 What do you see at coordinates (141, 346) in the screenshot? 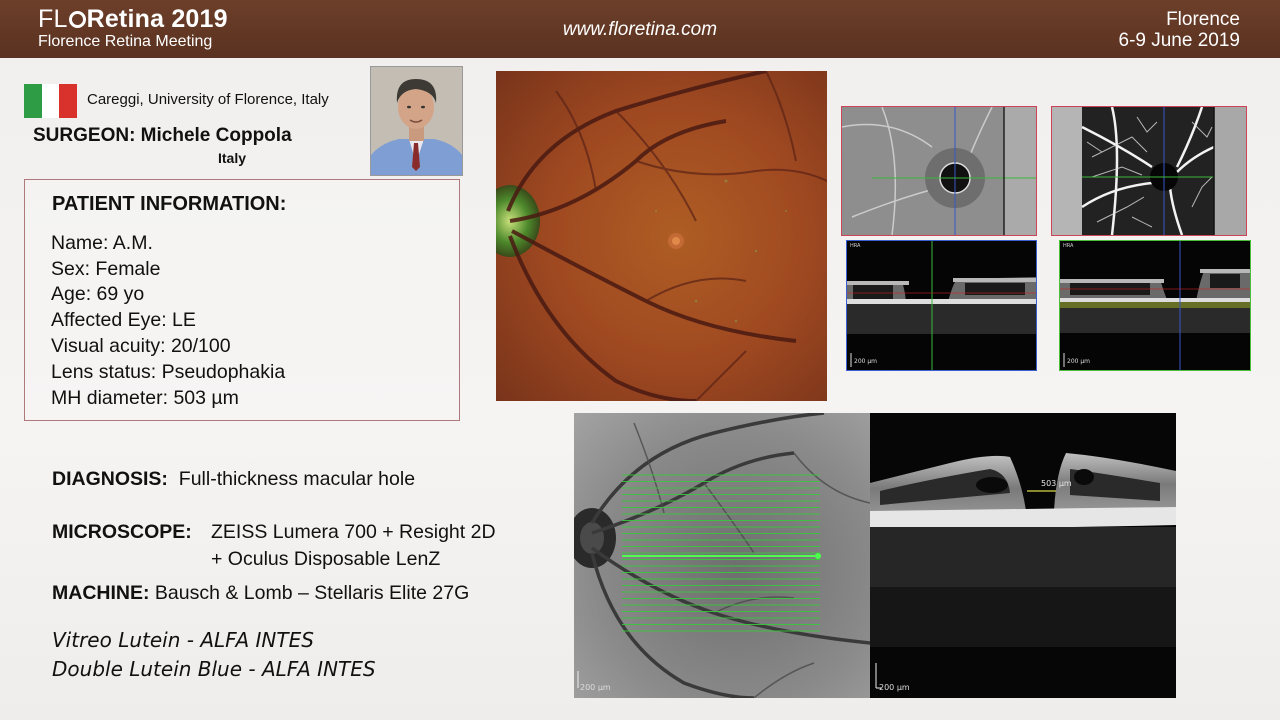
I see `patient-visual-acuity: Visual acuity: 20/100` at bounding box center [141, 346].